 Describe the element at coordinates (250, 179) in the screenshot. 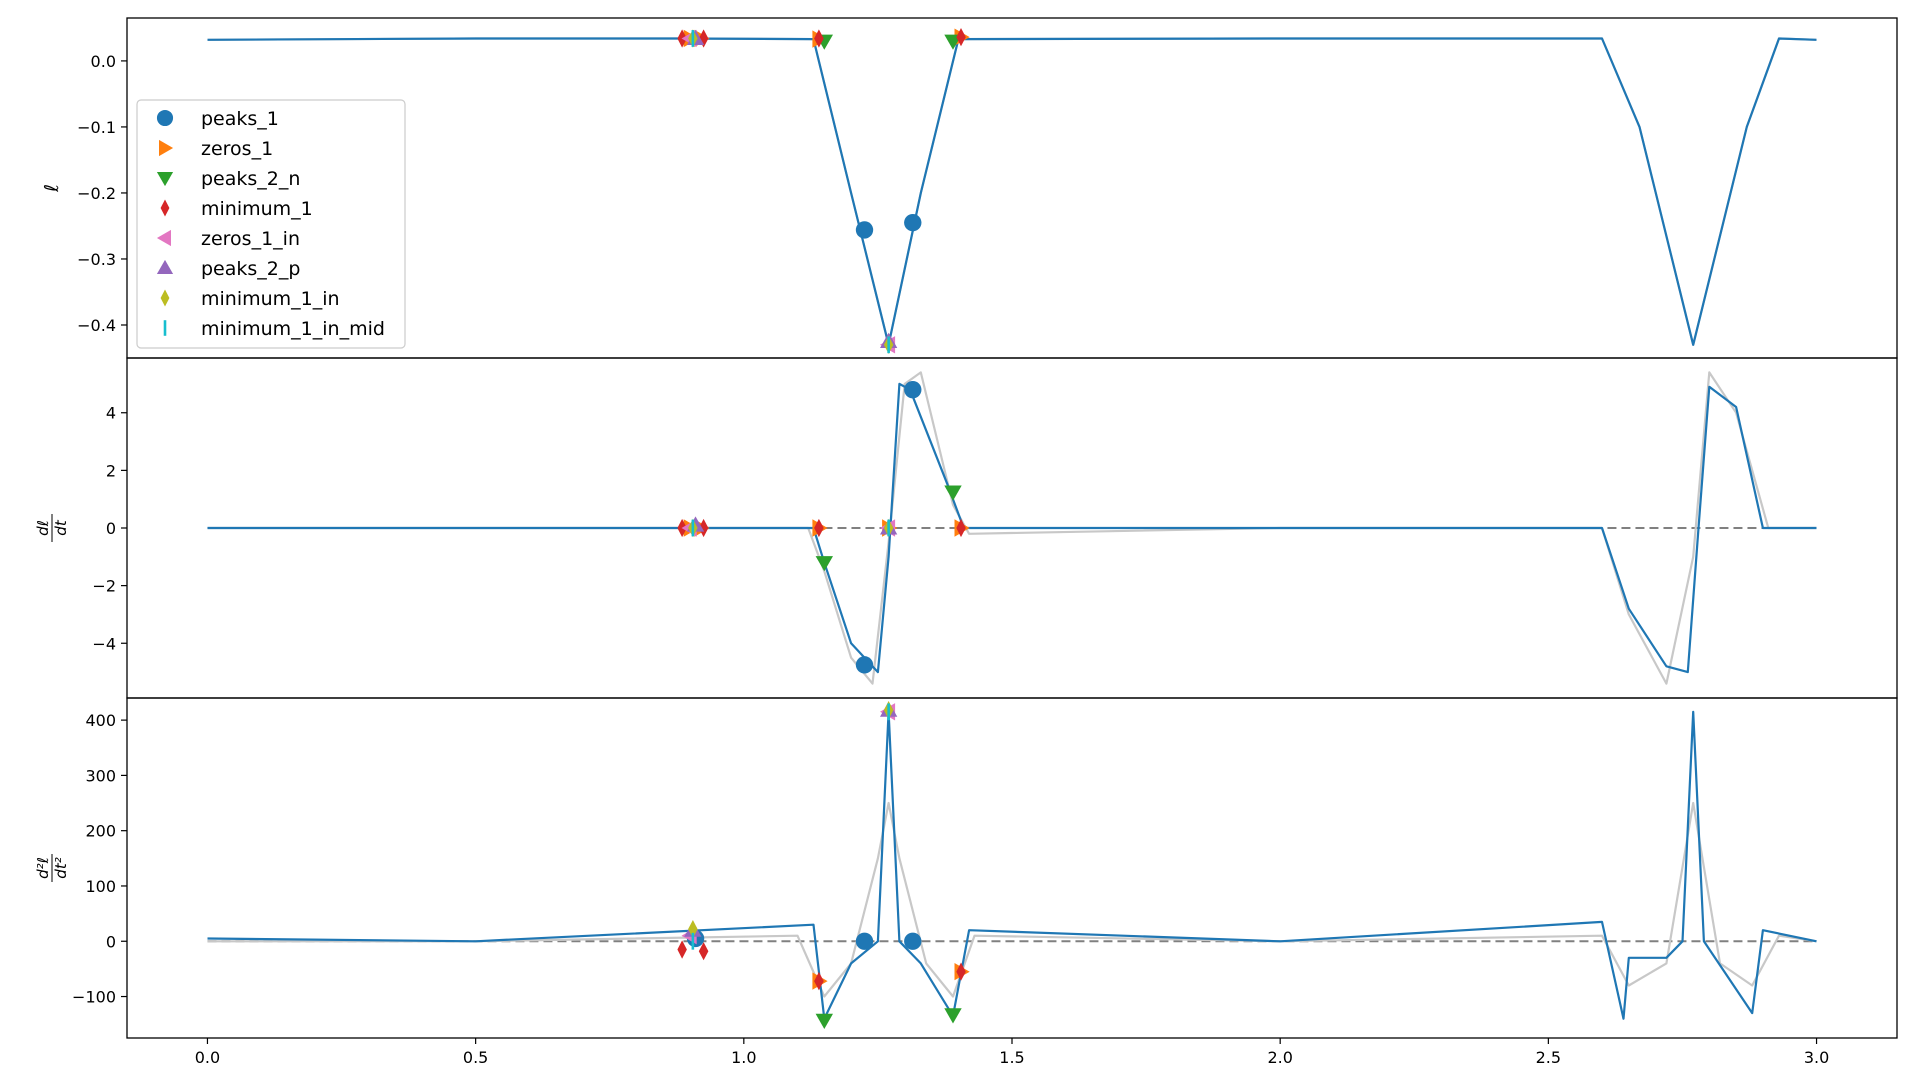

I see `legend-label-peaks_2_n: peaks_2_n` at that location.